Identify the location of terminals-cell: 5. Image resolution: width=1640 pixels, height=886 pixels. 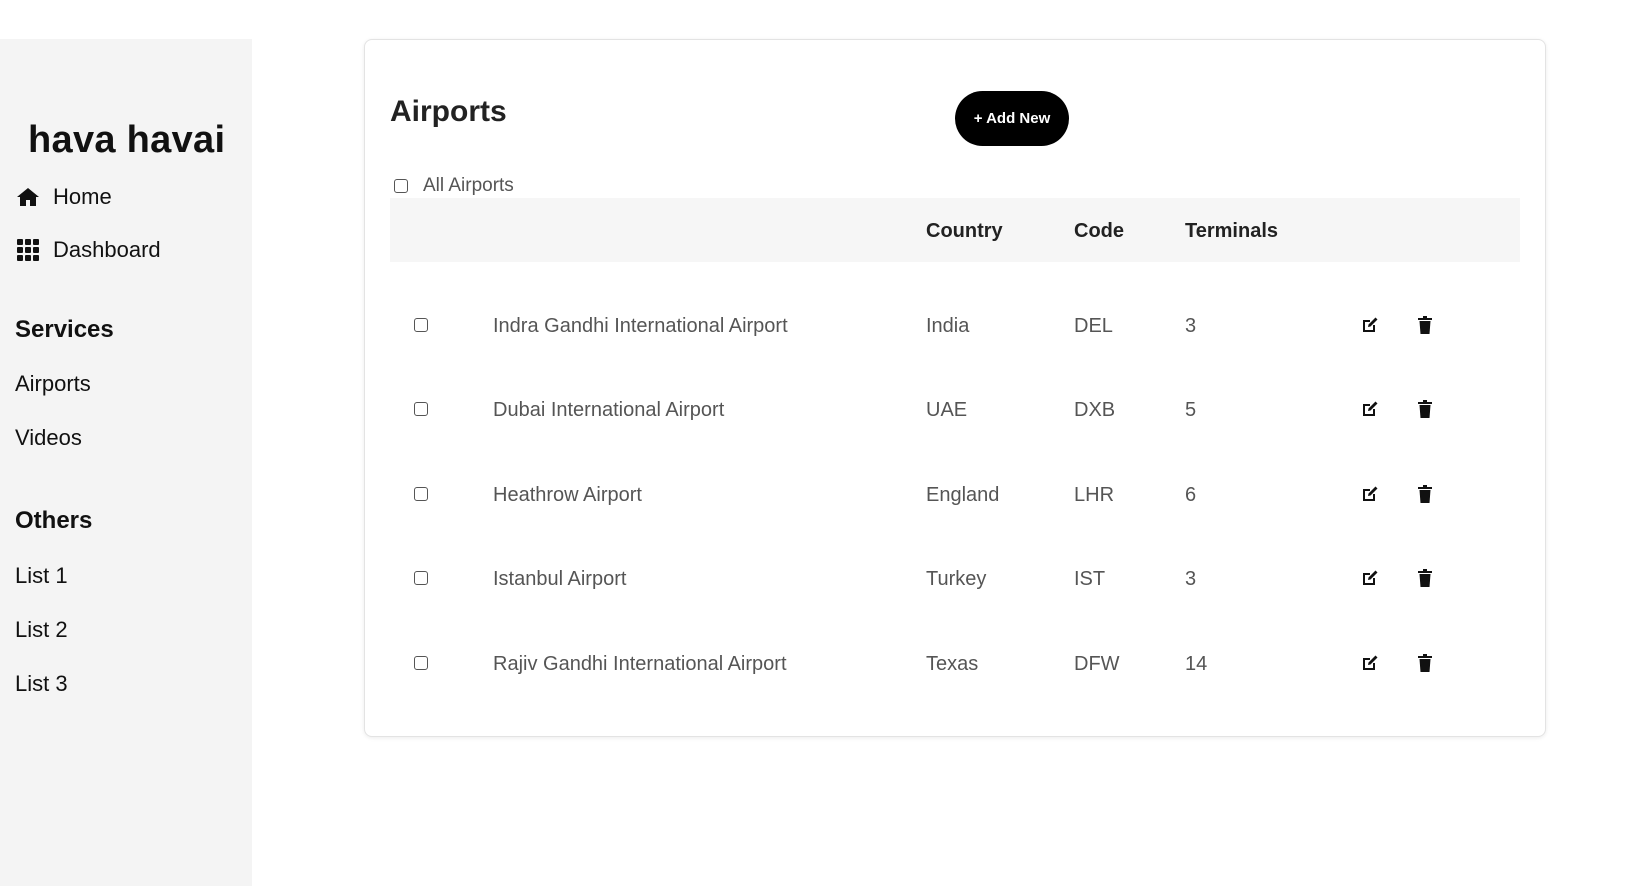
(1191, 410).